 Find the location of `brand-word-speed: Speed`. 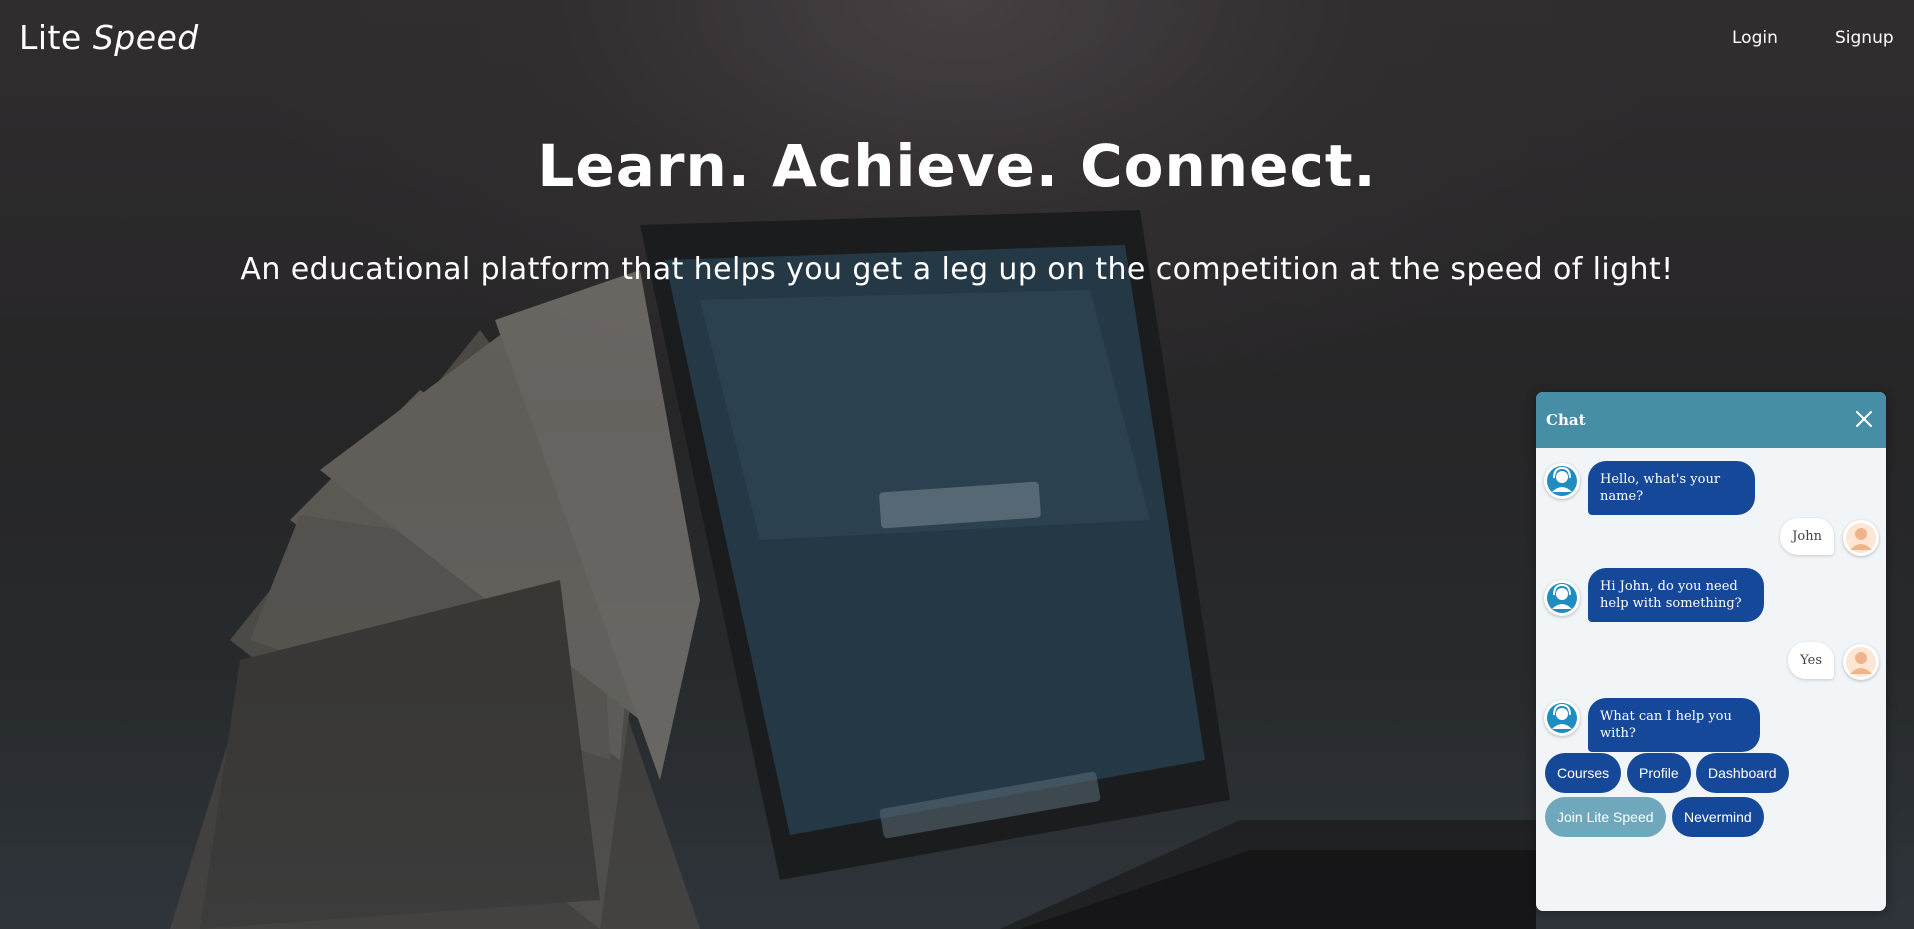

brand-word-speed: Speed is located at coordinates (145, 37).